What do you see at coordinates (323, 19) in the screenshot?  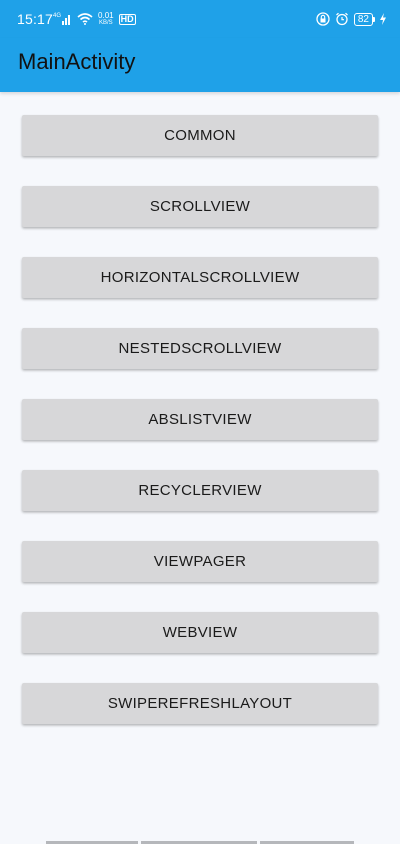 I see `lock-icon` at bounding box center [323, 19].